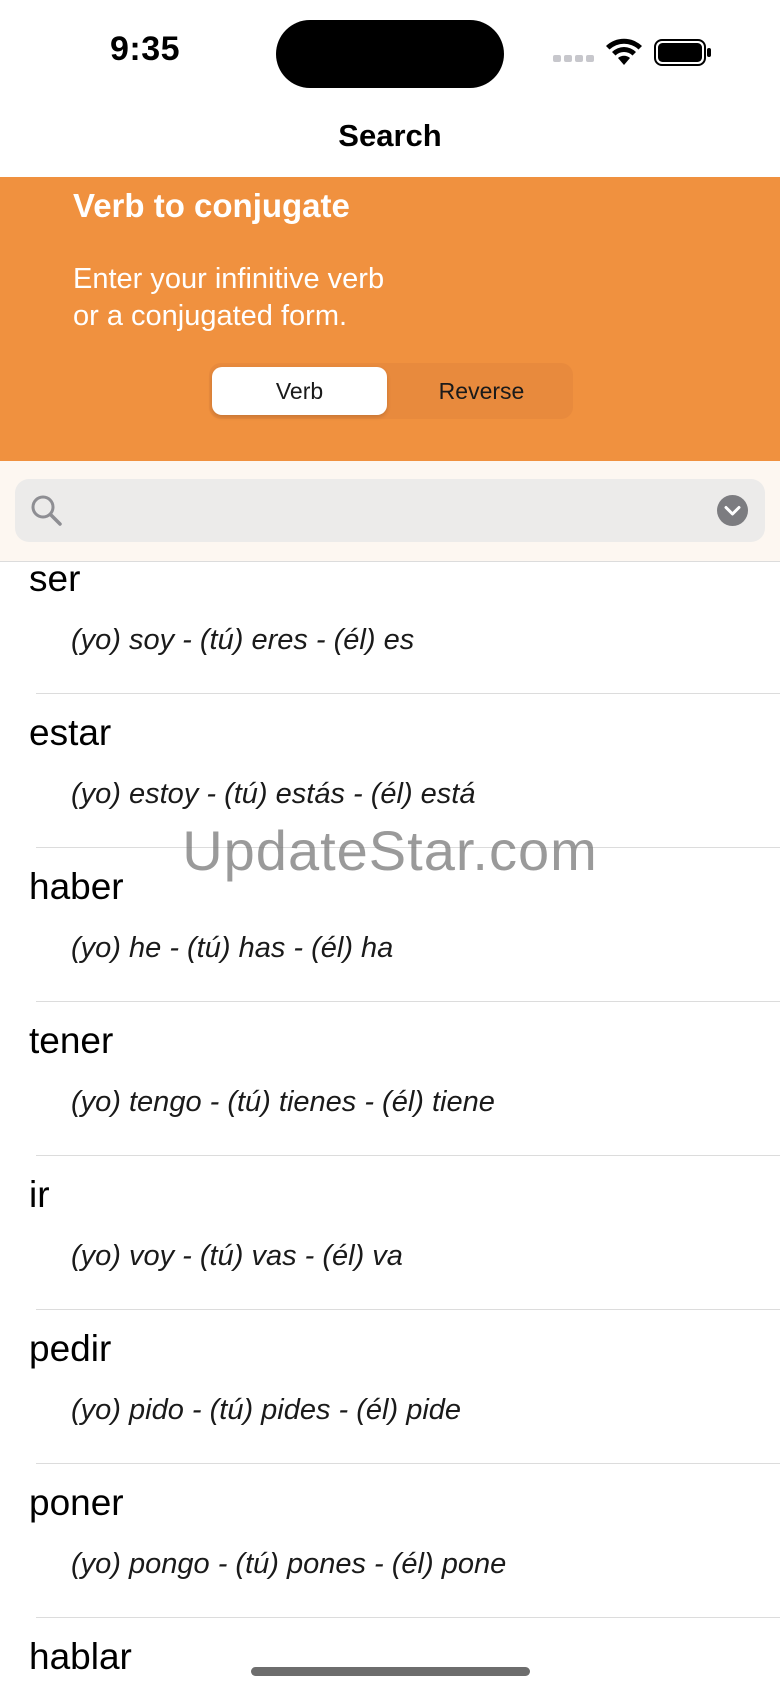 The height and width of the screenshot is (1691, 780). Describe the element at coordinates (76, 1502) in the screenshot. I see `verb-infinitive: poner` at that location.